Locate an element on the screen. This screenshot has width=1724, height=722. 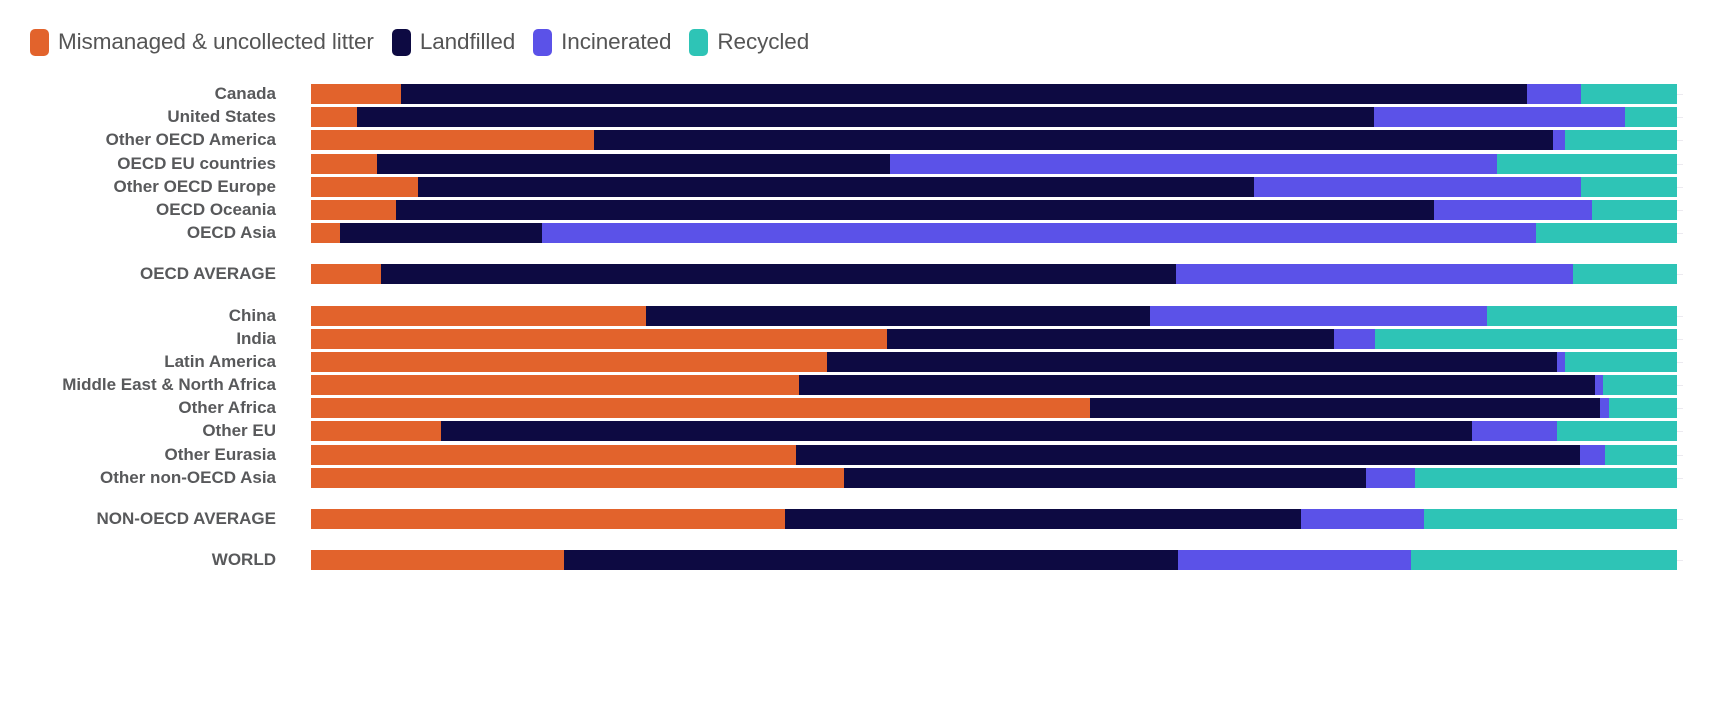
chart-row: Other non-OECD Asia is located at coordinates (862, 477).